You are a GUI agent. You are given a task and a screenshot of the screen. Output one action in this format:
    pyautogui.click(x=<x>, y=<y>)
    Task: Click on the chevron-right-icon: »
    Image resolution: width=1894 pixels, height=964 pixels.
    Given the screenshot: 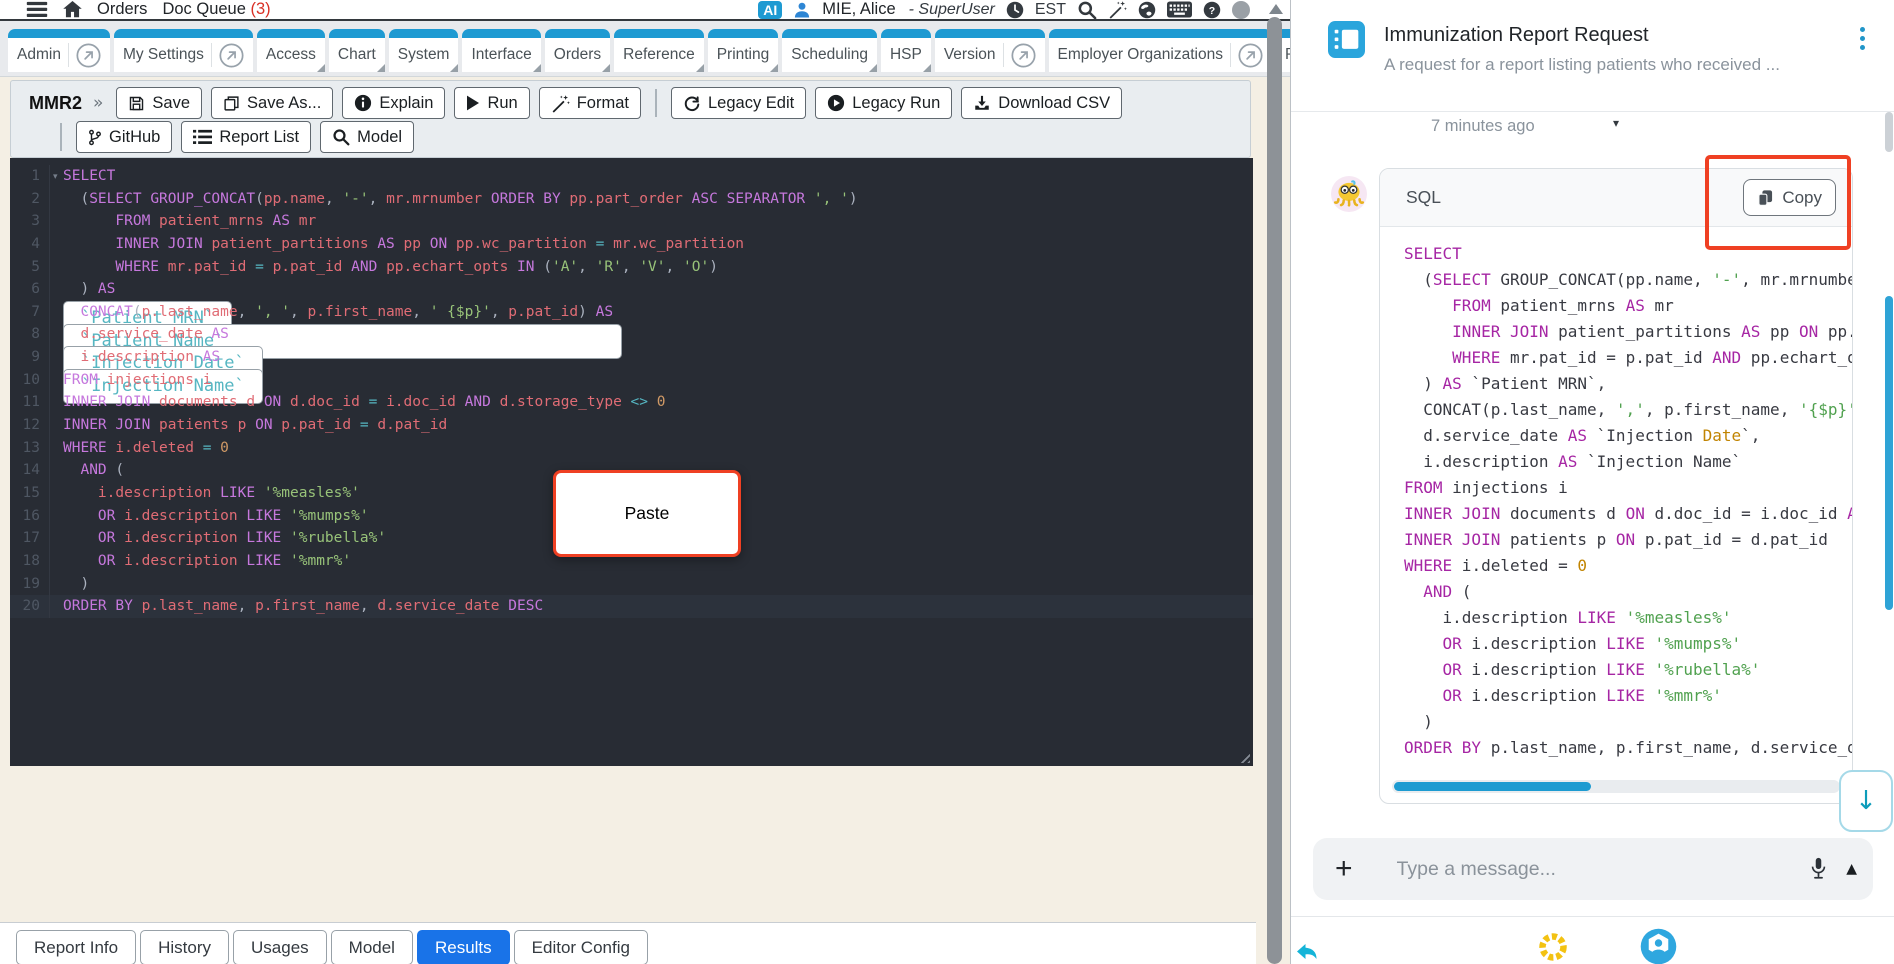 What is the action you would take?
    pyautogui.click(x=98, y=103)
    